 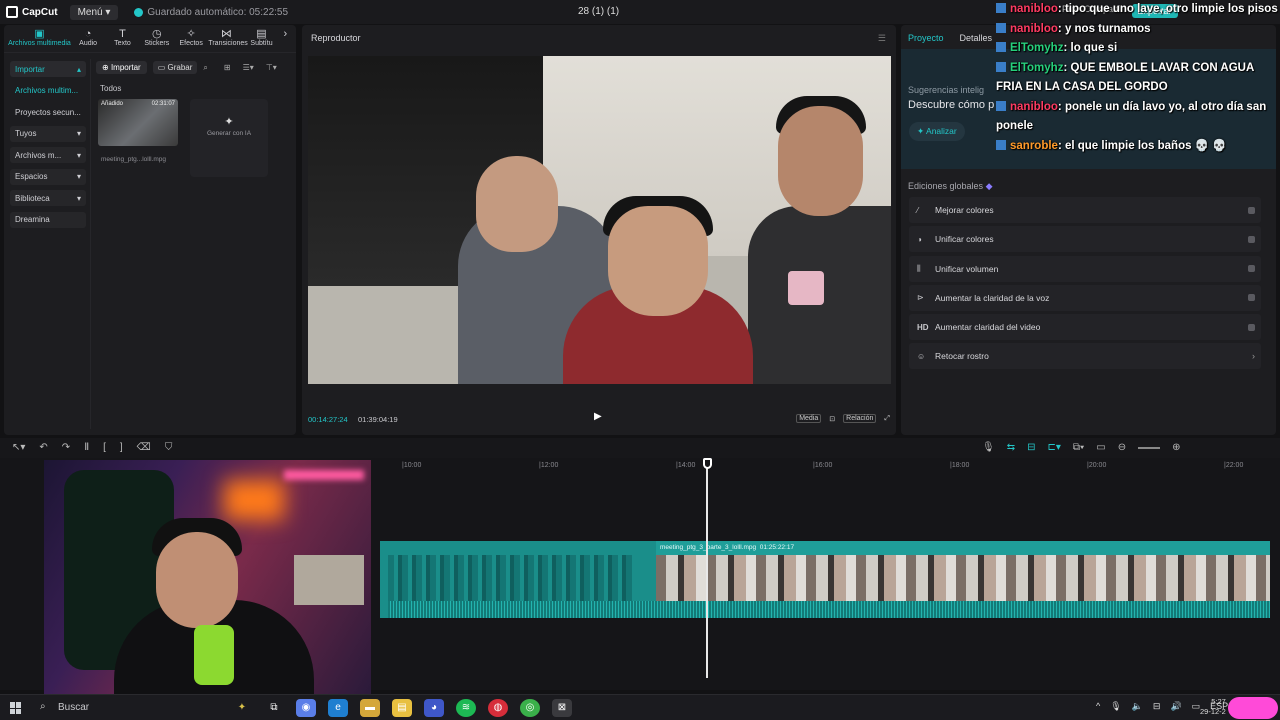 I want to click on media-button: Media, so click(x=809, y=418).